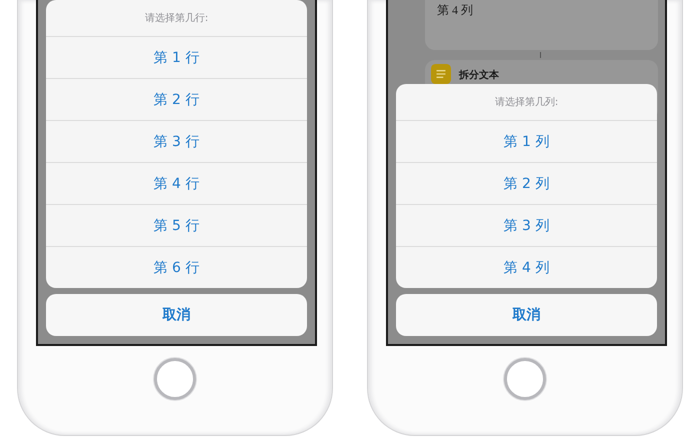 The height and width of the screenshot is (447, 700). Describe the element at coordinates (479, 75) in the screenshot. I see `action-title: 拆分文本` at that location.